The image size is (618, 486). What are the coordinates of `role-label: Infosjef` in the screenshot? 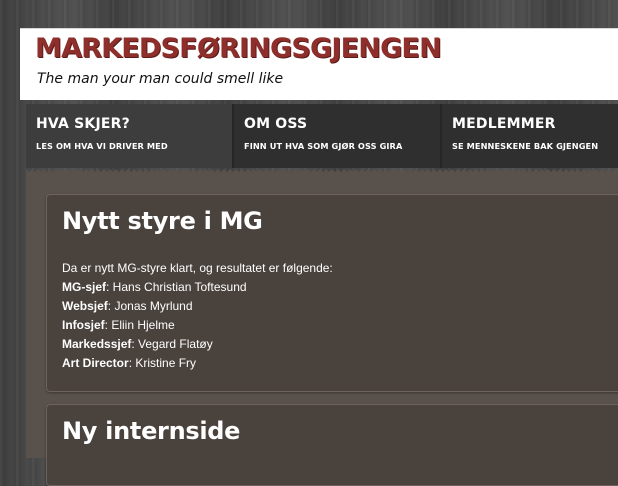 It's located at (83, 325).